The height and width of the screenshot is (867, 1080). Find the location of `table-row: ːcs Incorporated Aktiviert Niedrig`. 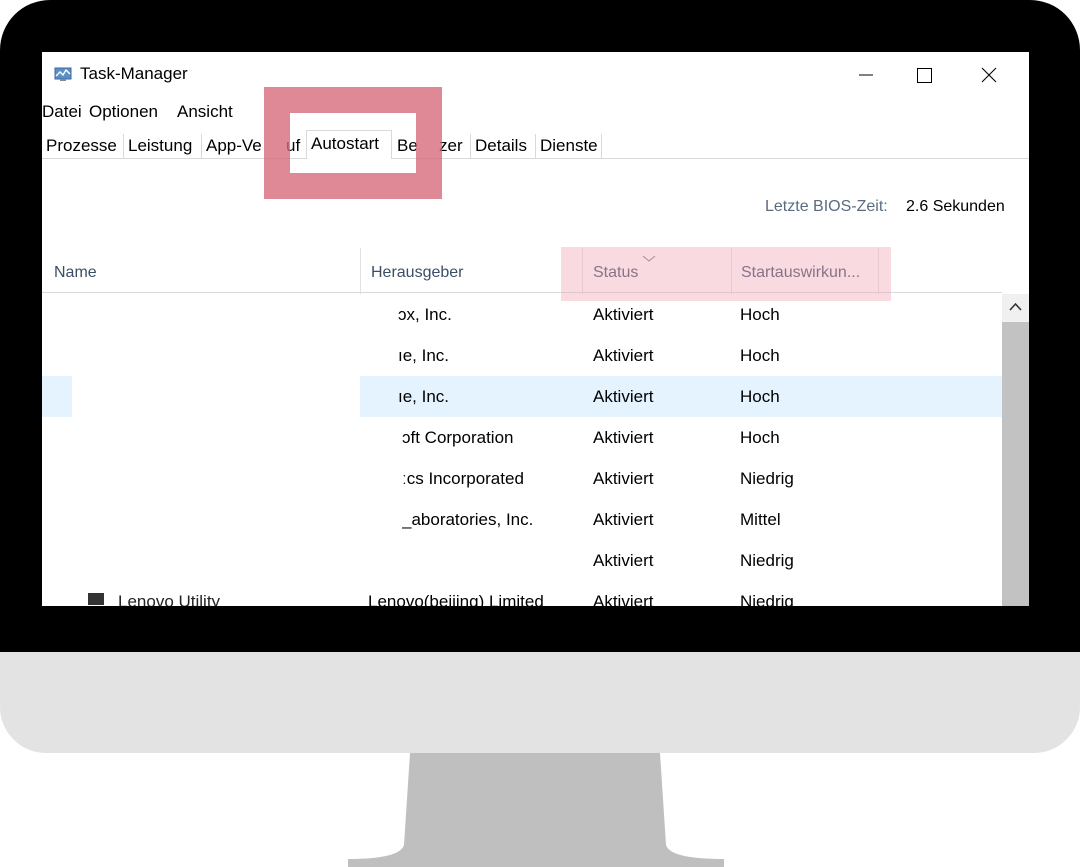

table-row: ːcs Incorporated Aktiviert Niedrig is located at coordinates (522, 478).